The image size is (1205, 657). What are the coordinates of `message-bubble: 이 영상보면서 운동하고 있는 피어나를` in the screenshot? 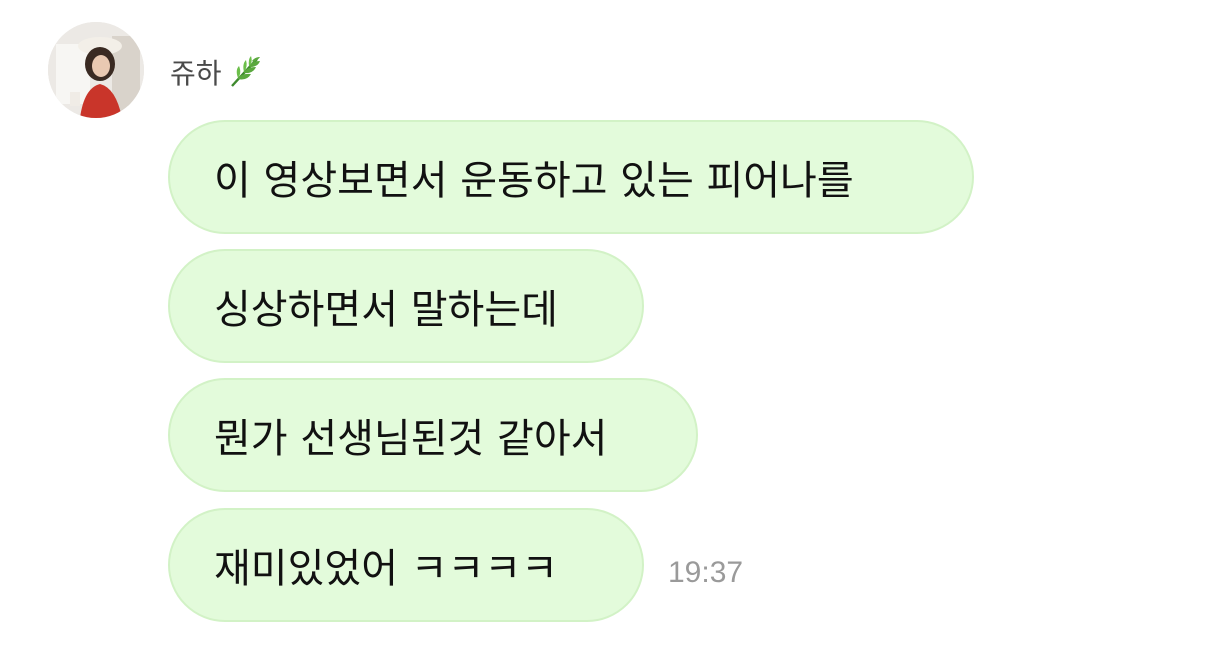 It's located at (571, 177).